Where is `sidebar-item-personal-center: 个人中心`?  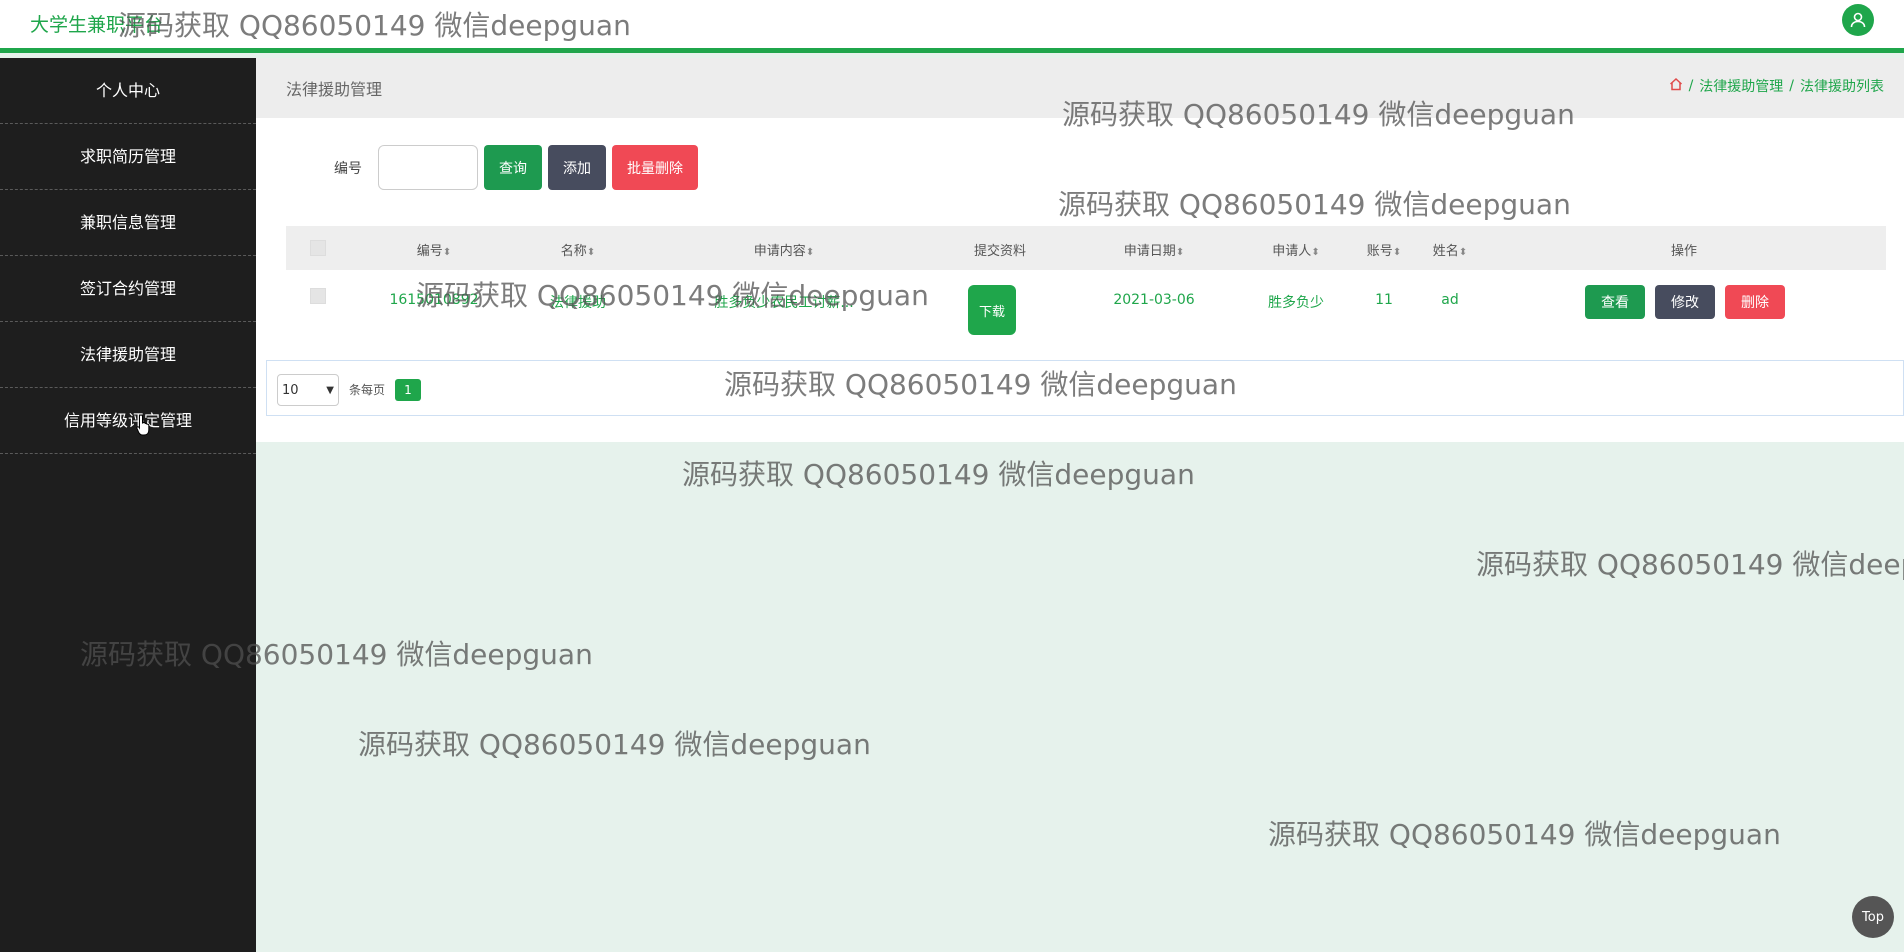 sidebar-item-personal-center: 个人中心 is located at coordinates (128, 91).